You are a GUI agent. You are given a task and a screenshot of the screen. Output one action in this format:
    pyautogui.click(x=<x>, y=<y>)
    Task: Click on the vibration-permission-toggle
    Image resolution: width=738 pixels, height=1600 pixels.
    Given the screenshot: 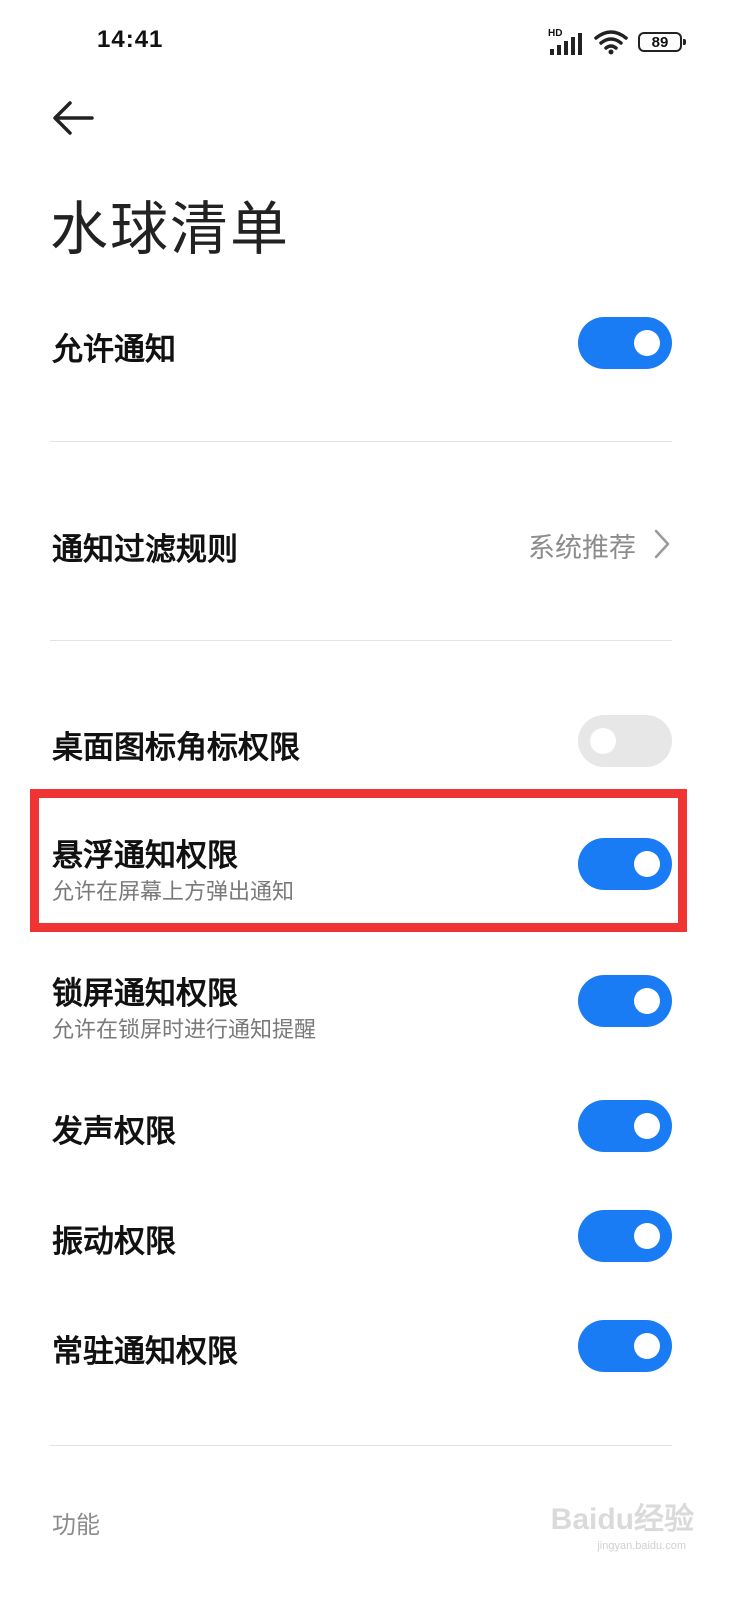 What is the action you would take?
    pyautogui.click(x=625, y=1236)
    